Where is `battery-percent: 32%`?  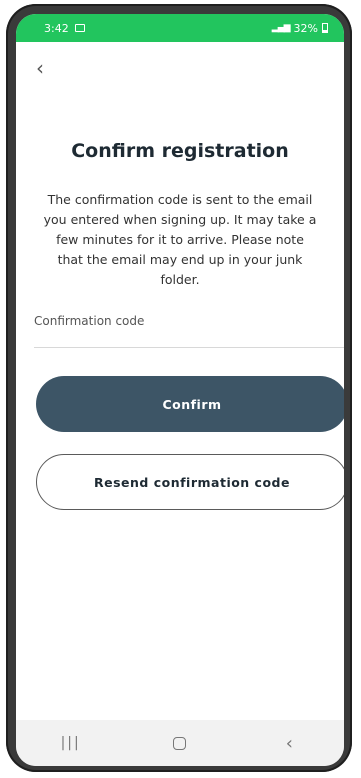
battery-percent: 32% is located at coordinates (305, 28).